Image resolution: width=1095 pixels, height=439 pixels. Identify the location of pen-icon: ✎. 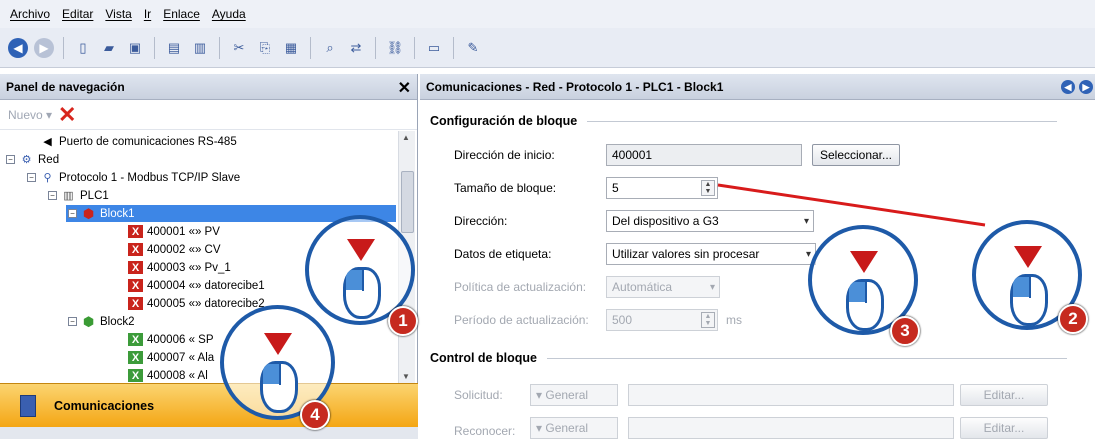
(473, 48).